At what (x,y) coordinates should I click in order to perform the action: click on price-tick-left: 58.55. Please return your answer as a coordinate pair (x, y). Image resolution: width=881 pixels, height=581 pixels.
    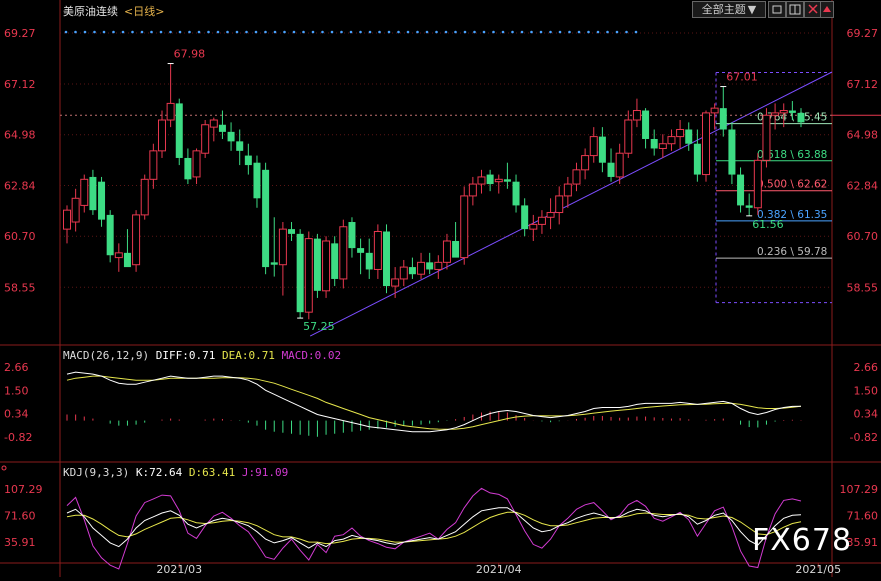
    Looking at the image, I should click on (20, 287).